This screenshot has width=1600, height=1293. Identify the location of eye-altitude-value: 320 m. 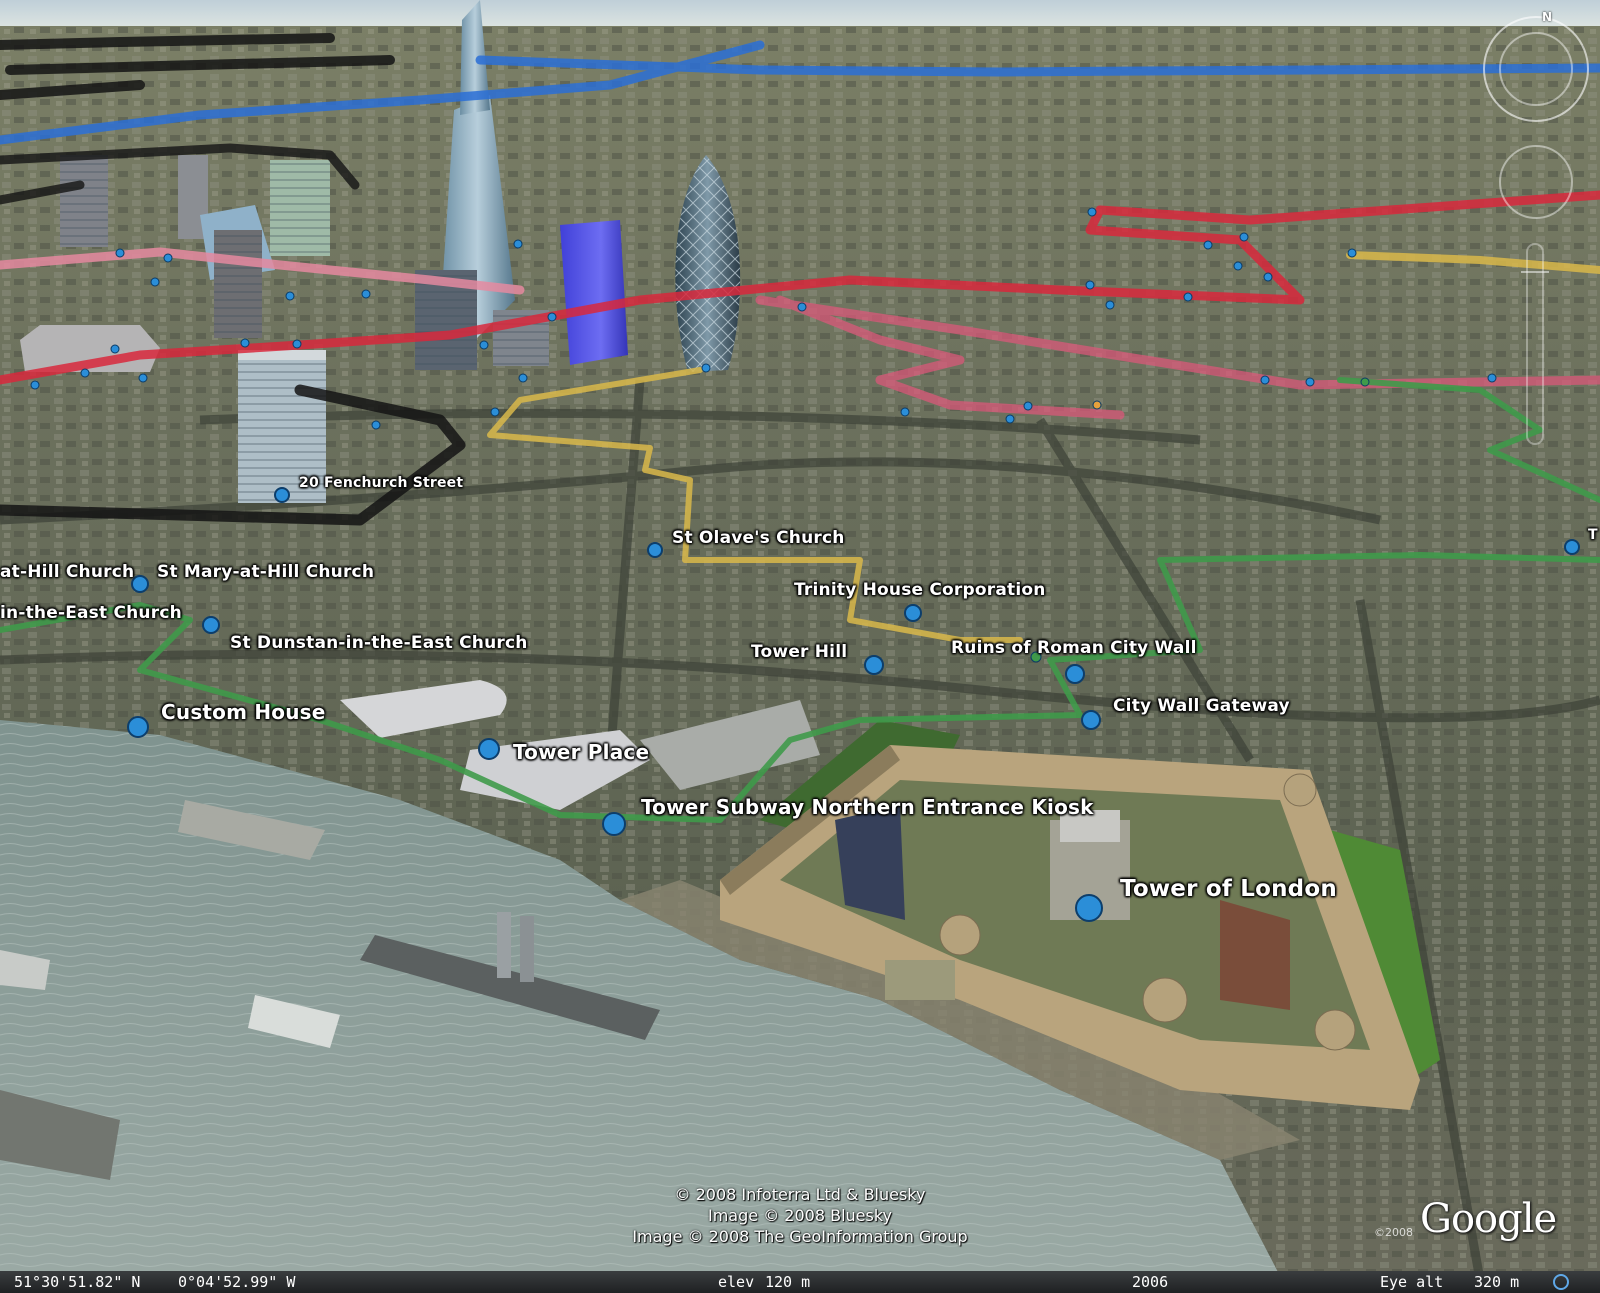
(1497, 1282).